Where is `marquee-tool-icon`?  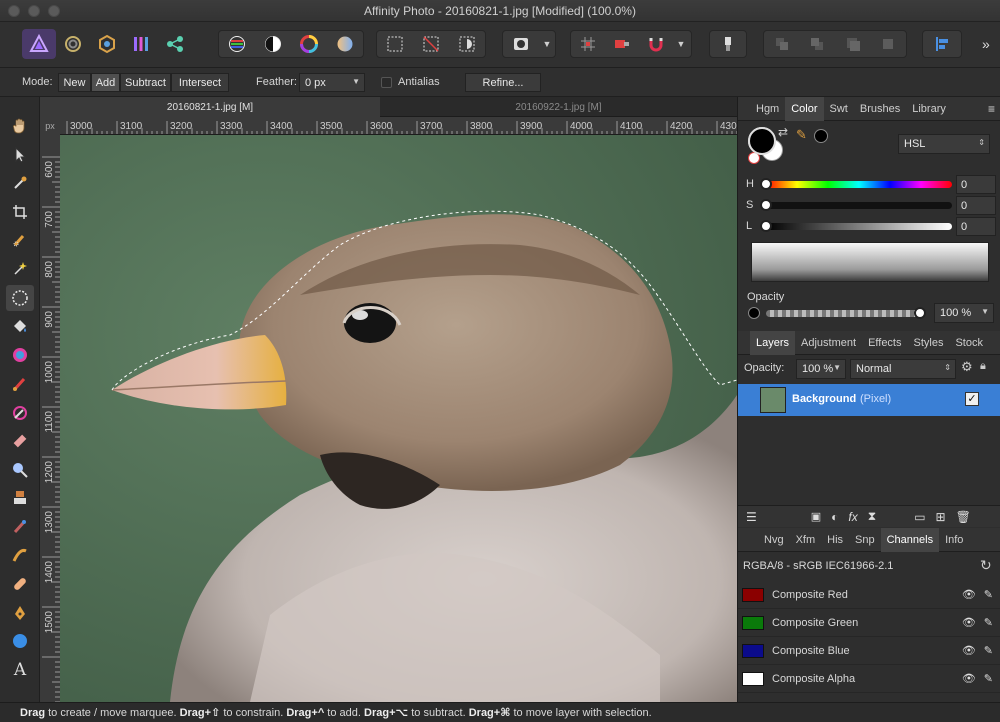 marquee-tool-icon is located at coordinates (20, 298).